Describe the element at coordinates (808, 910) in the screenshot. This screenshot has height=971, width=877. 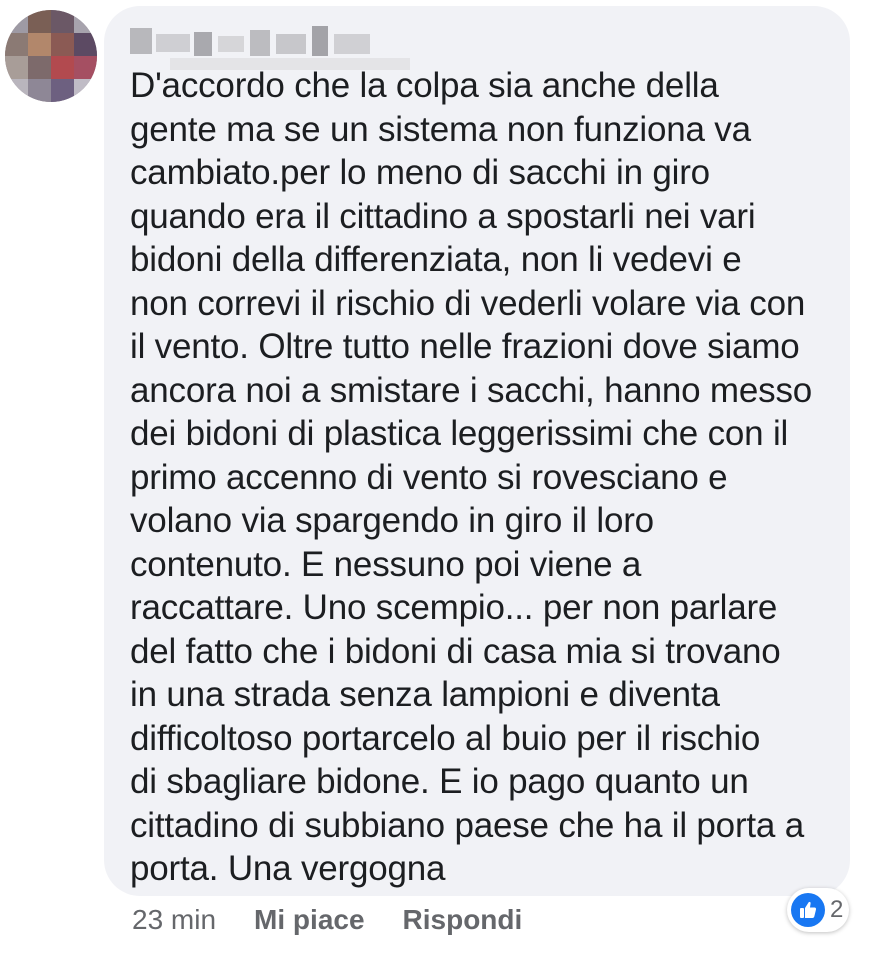
I see `like-icon` at that location.